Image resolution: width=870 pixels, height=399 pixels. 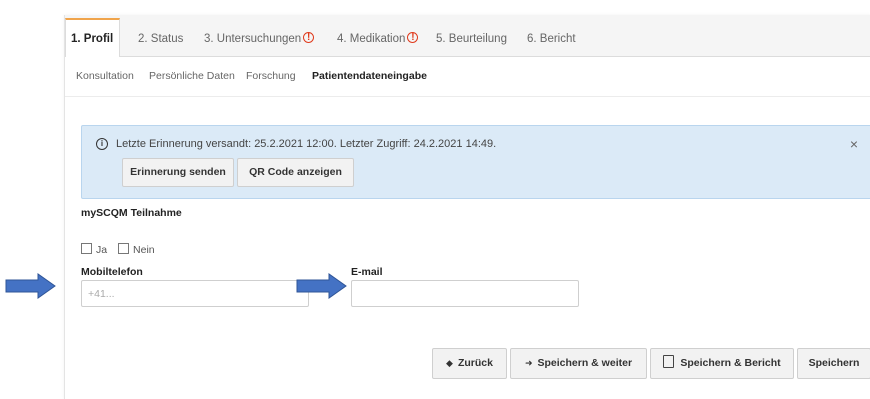 What do you see at coordinates (93, 37) in the screenshot?
I see `tab-profil: 1. Profil` at bounding box center [93, 37].